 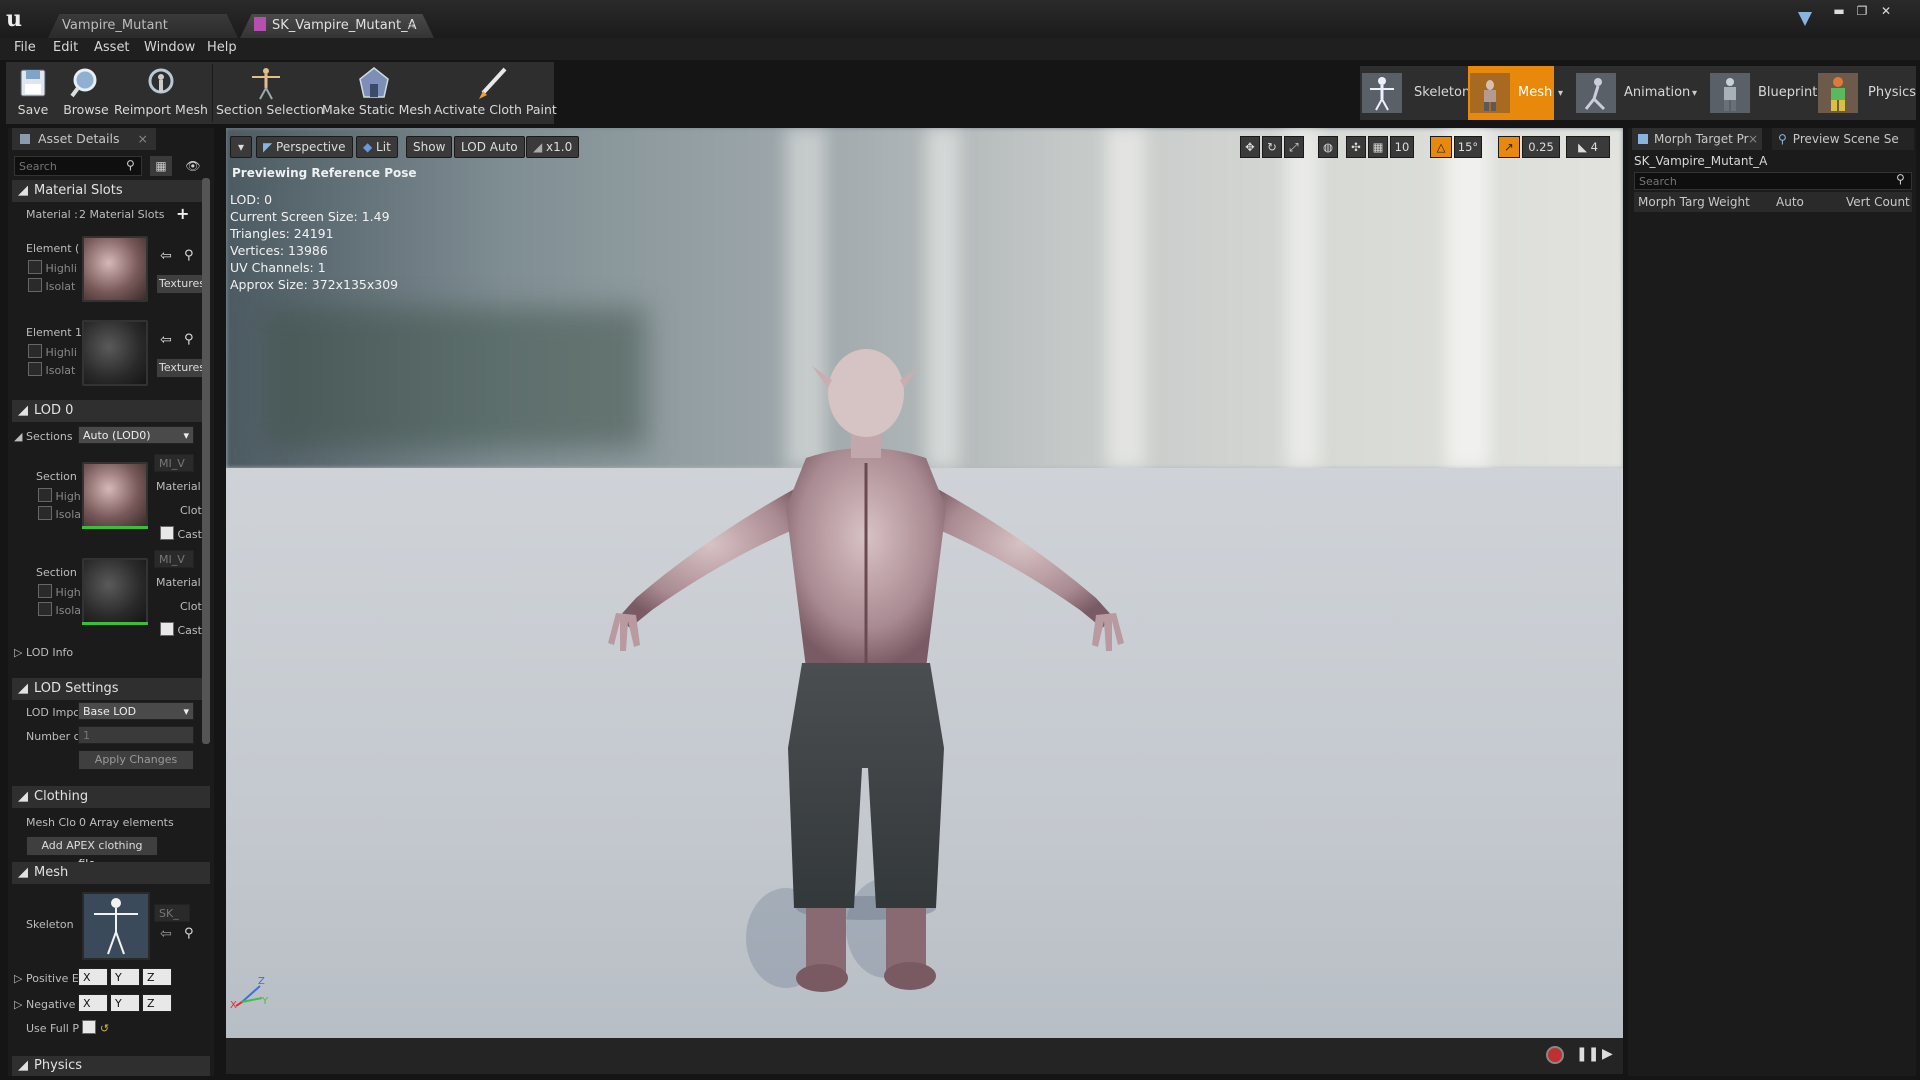 I want to click on animation-dropdown-icon: ▾, so click(x=1694, y=93).